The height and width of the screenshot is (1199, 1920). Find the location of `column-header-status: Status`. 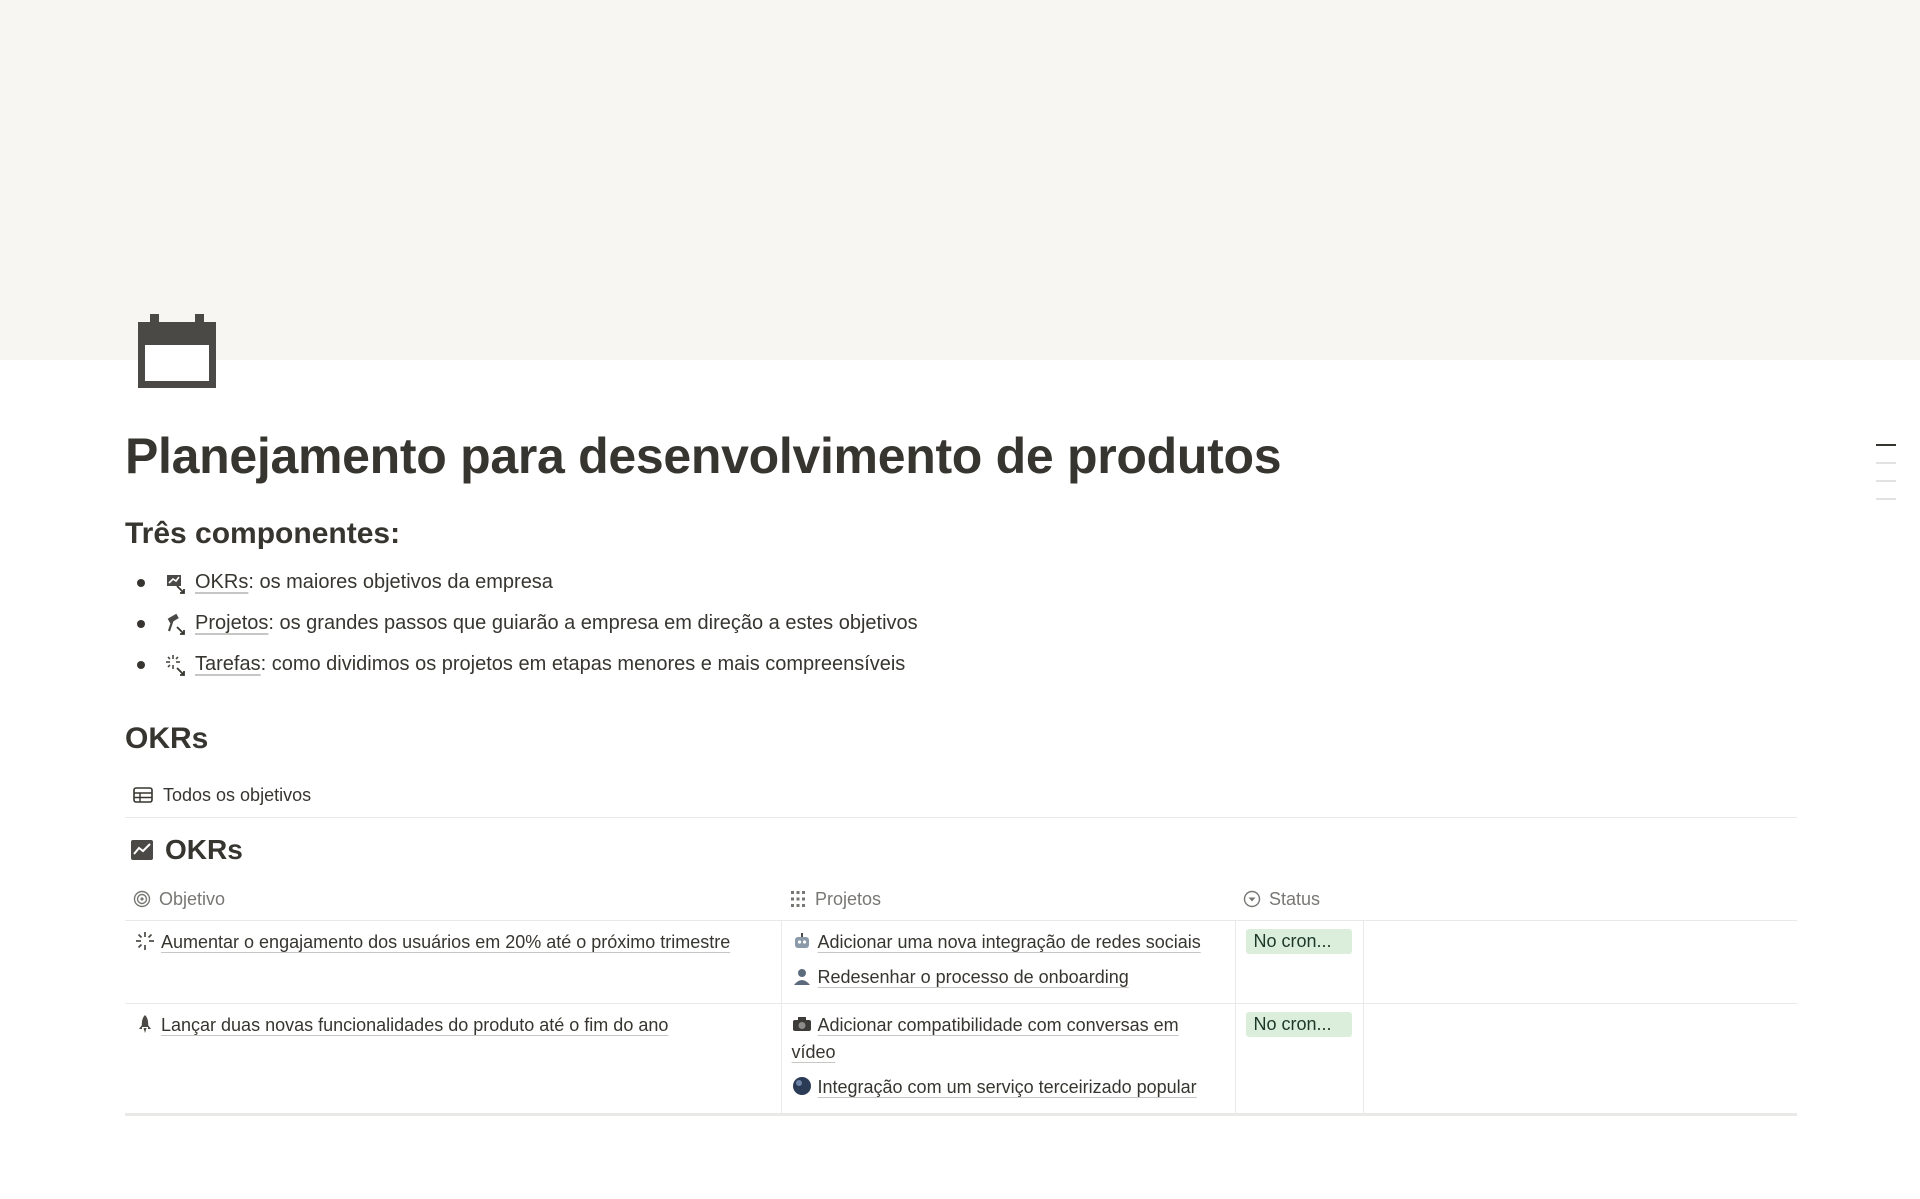

column-header-status: Status is located at coordinates (1299, 899).